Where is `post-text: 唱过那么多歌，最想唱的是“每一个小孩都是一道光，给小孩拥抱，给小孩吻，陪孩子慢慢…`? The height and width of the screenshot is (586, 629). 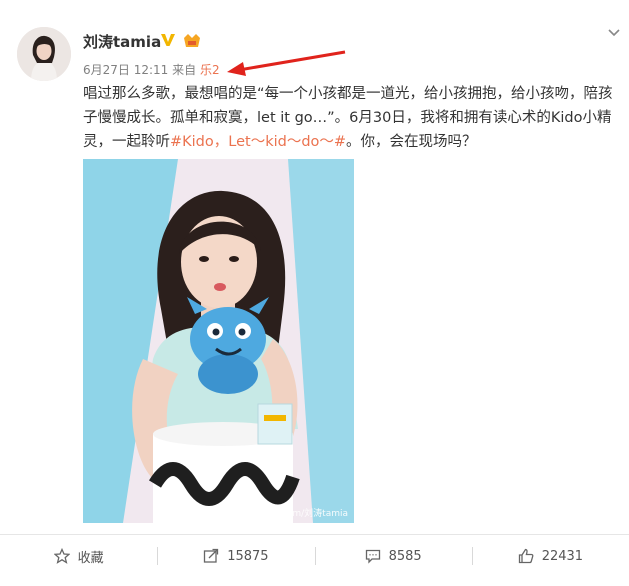
post-text: 唱过那么多歌，最想唱的是“每一个小孩都是一道光，给小孩拥抱，给小孩吻，陪孩子慢慢… is located at coordinates (353, 118).